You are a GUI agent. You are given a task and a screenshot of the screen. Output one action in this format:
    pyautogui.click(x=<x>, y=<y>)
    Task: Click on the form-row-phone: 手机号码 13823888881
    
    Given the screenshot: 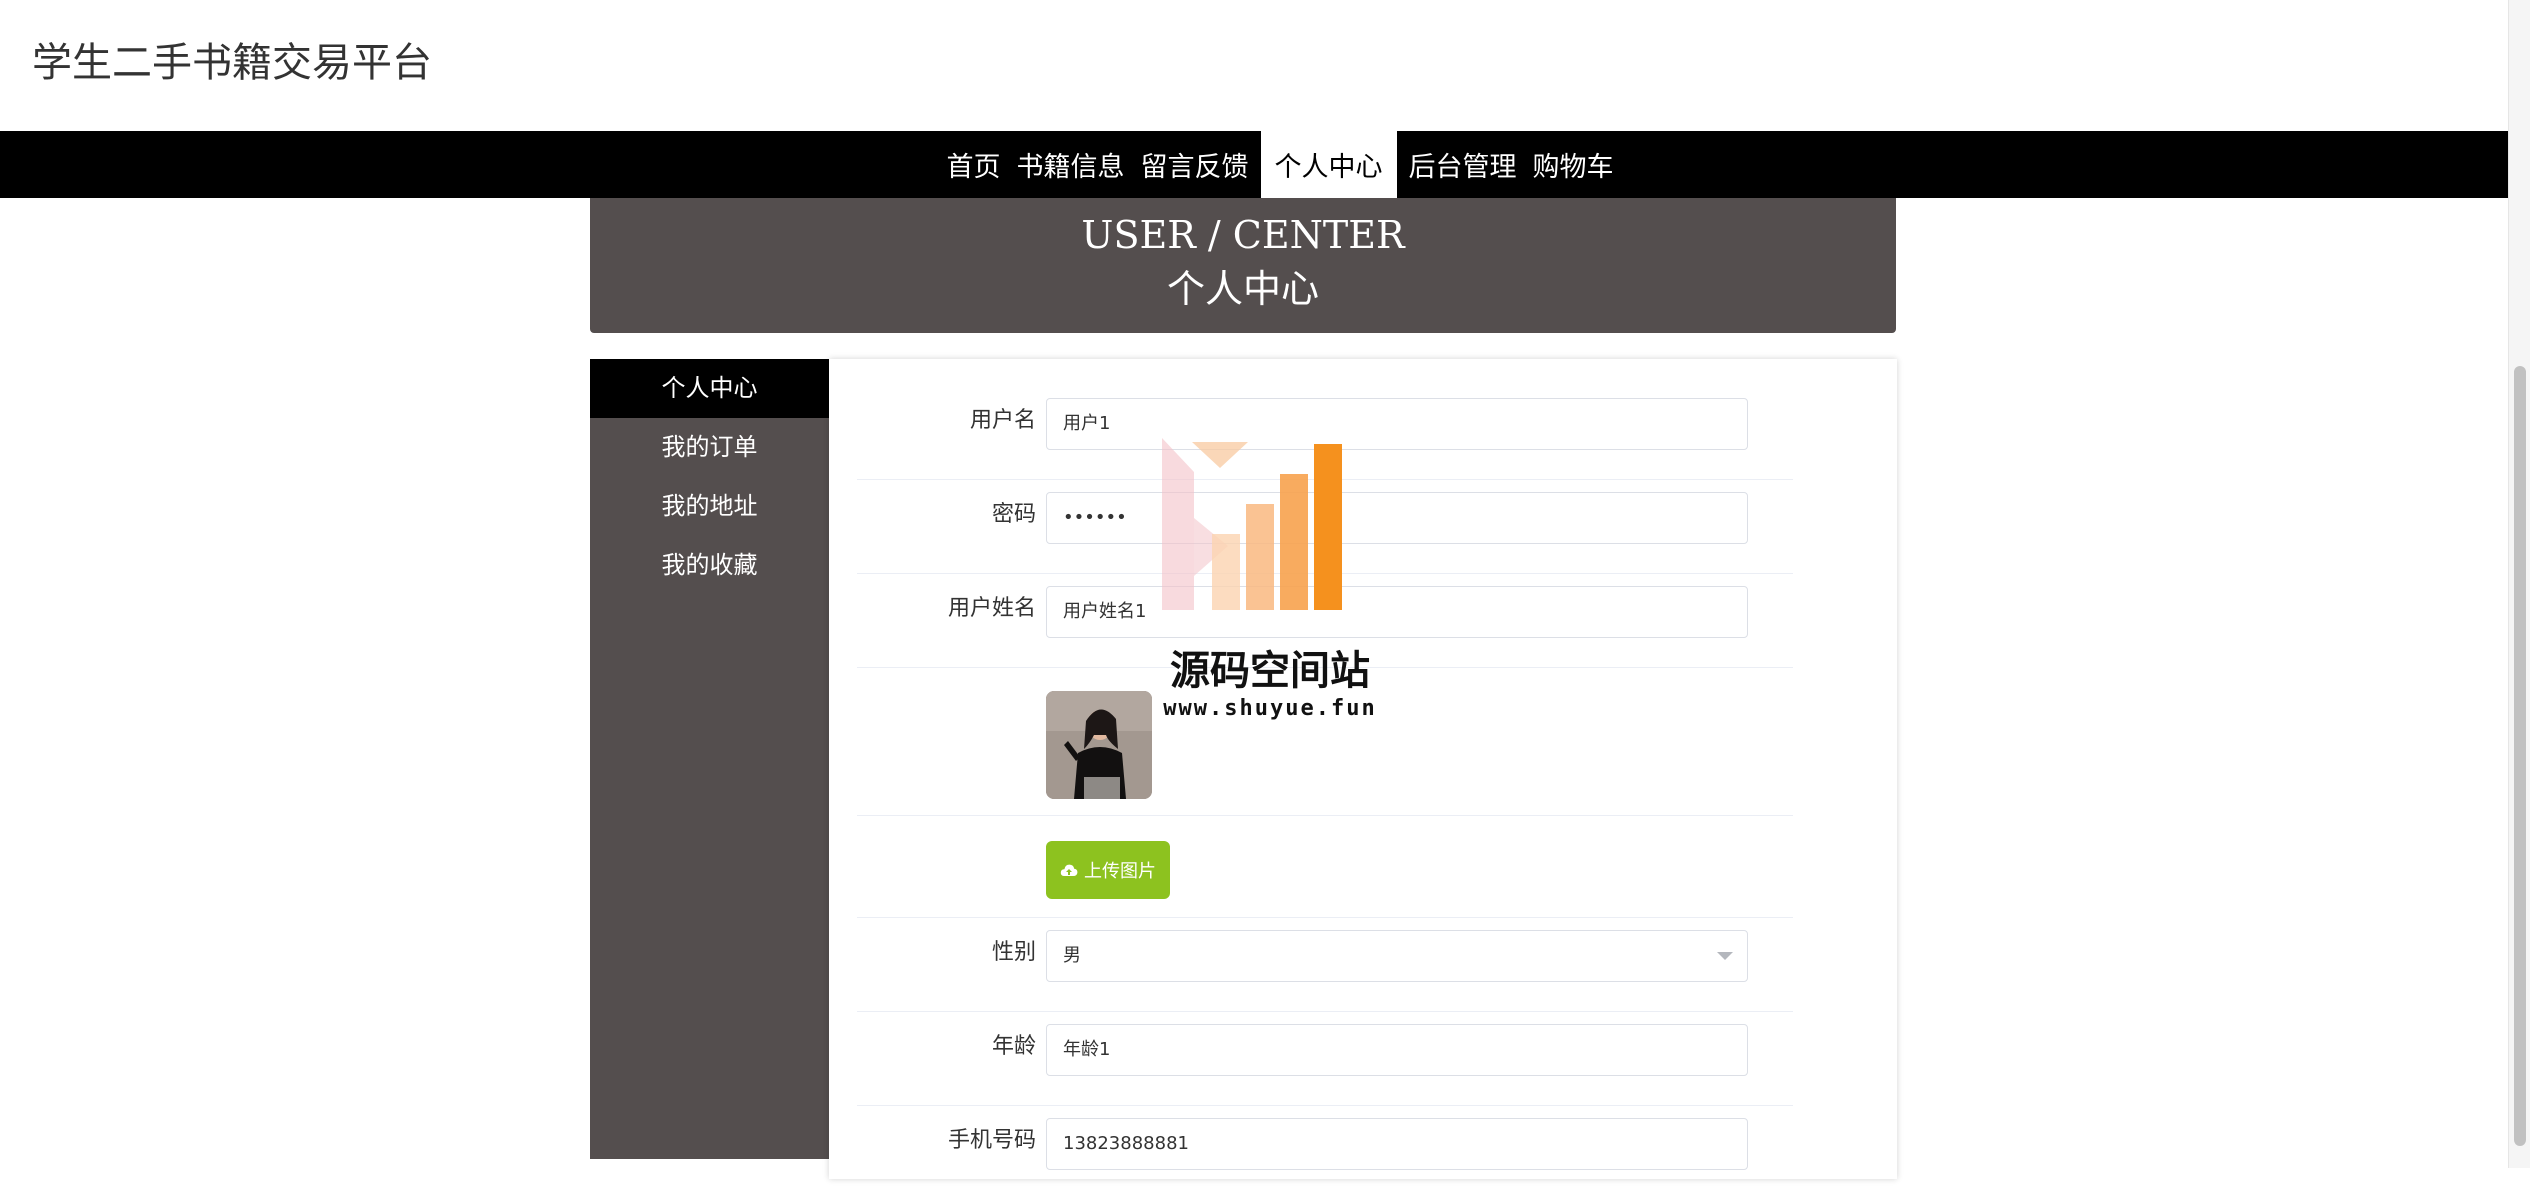 What is the action you would take?
    pyautogui.click(x=1325, y=1152)
    